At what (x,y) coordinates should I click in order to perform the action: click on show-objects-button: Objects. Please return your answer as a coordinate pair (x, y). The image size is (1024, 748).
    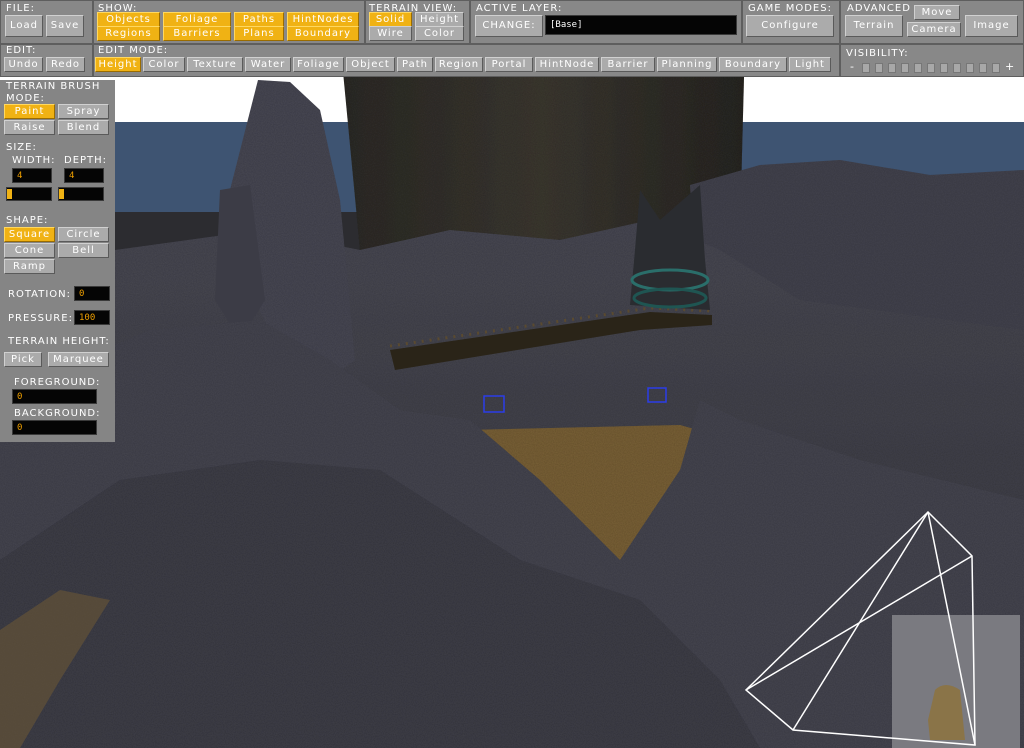
    Looking at the image, I should click on (128, 19).